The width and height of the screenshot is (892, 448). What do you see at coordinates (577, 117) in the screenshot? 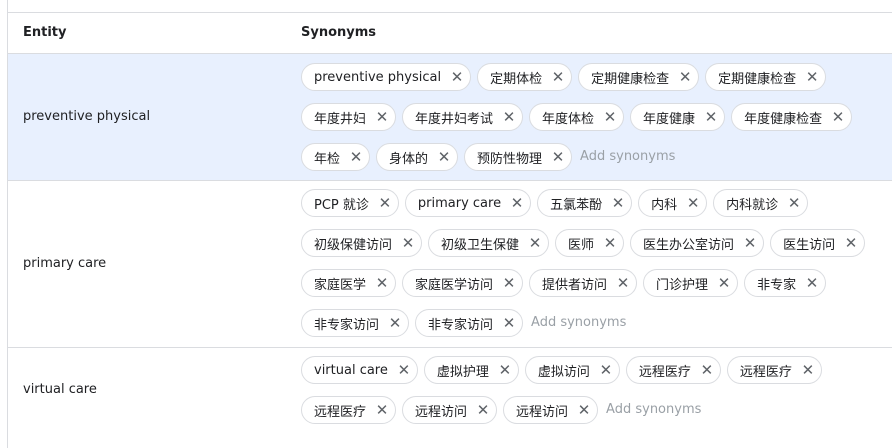
I see `synonym-chip: 年度体检 ✕` at bounding box center [577, 117].